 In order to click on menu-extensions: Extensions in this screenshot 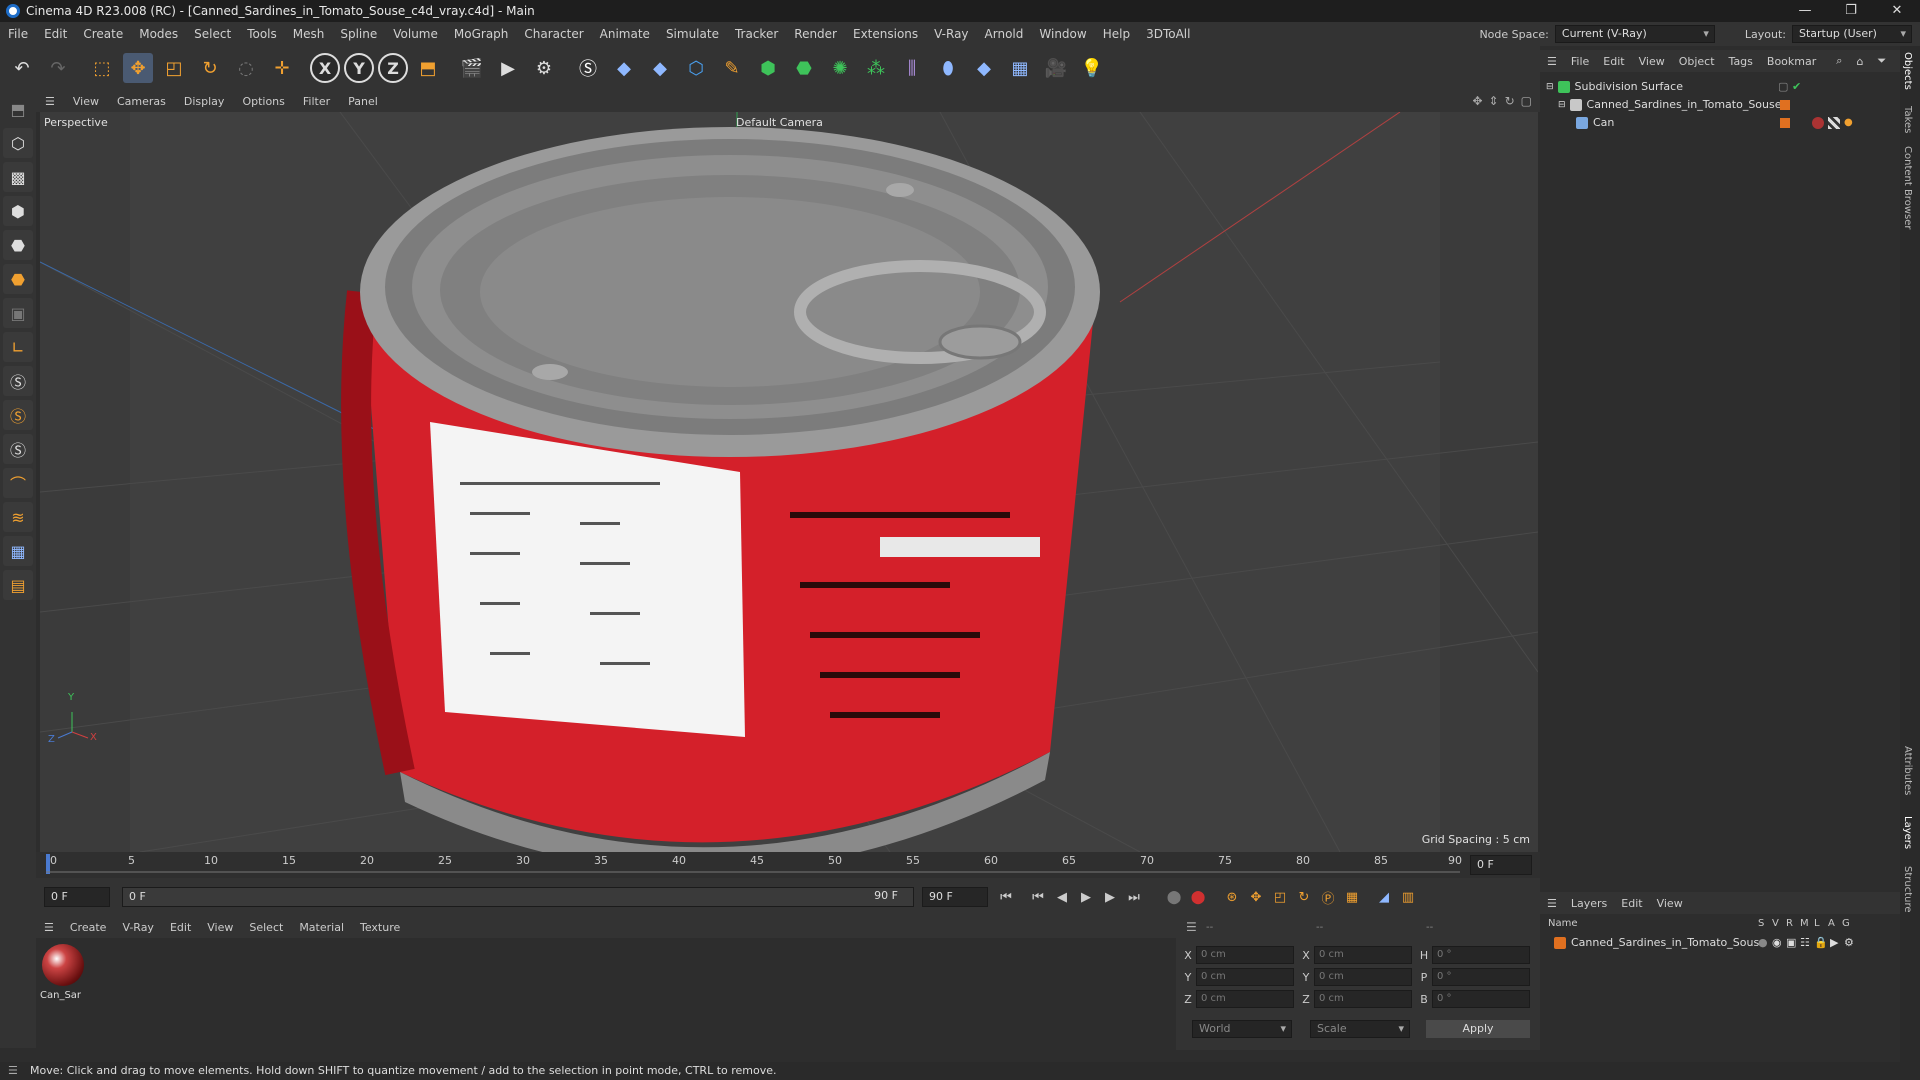, I will do `click(885, 34)`.